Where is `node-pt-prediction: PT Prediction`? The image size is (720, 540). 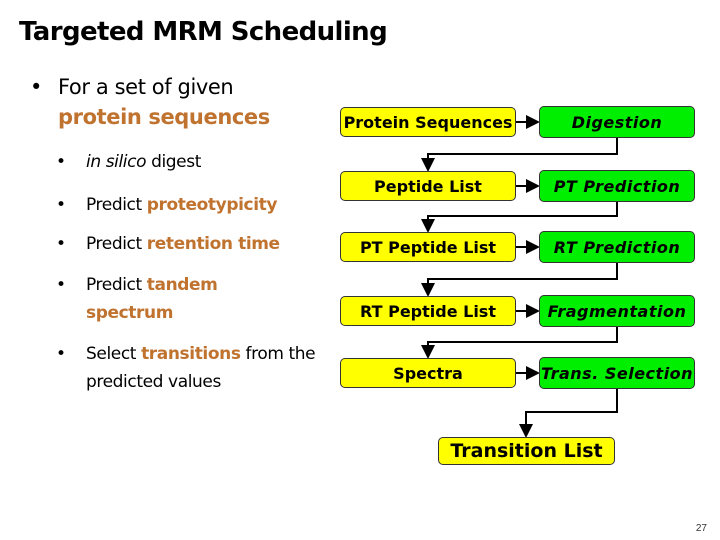
node-pt-prediction: PT Prediction is located at coordinates (617, 186).